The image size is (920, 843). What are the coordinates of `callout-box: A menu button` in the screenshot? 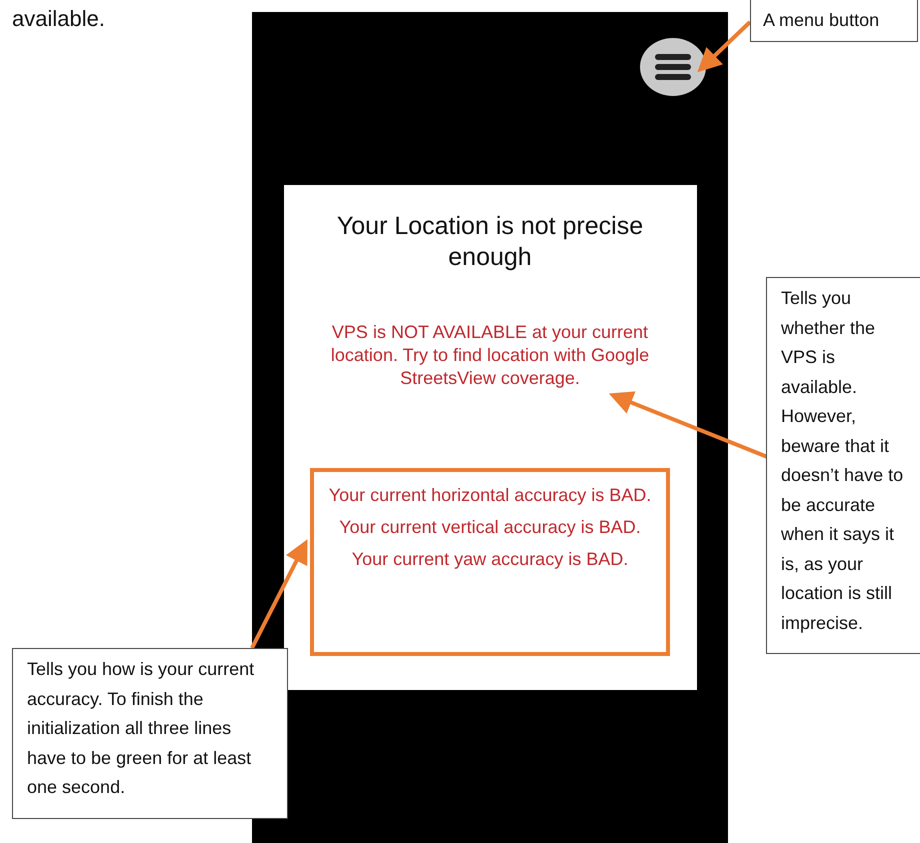 It's located at (834, 21).